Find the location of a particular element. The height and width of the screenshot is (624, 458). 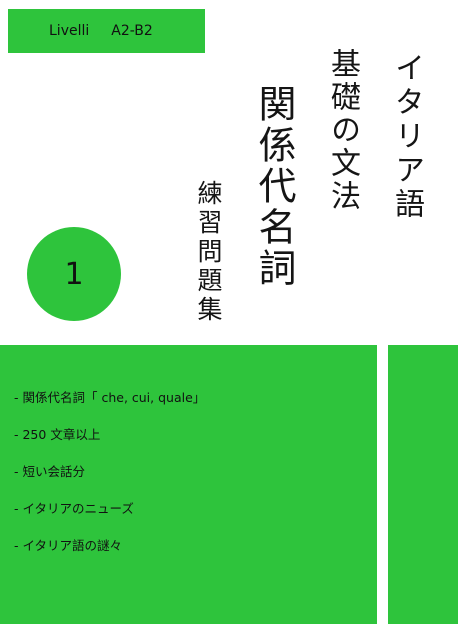

subtitle: 練習問題集 is located at coordinates (208, 252).